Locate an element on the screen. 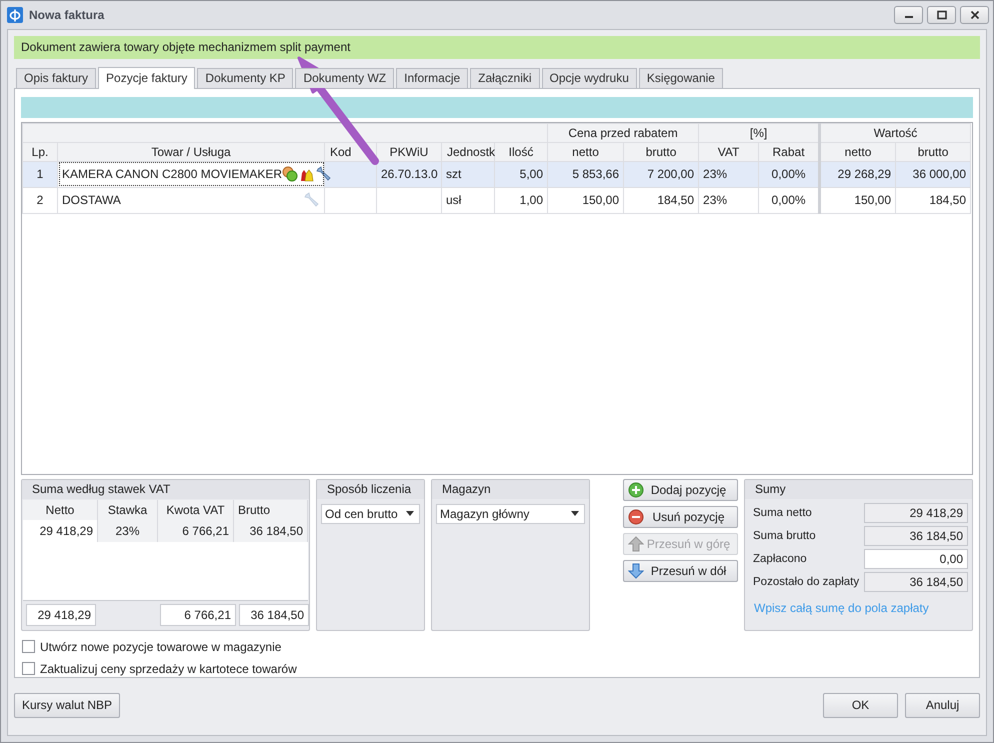  column-group-header: Wartość is located at coordinates (895, 132).